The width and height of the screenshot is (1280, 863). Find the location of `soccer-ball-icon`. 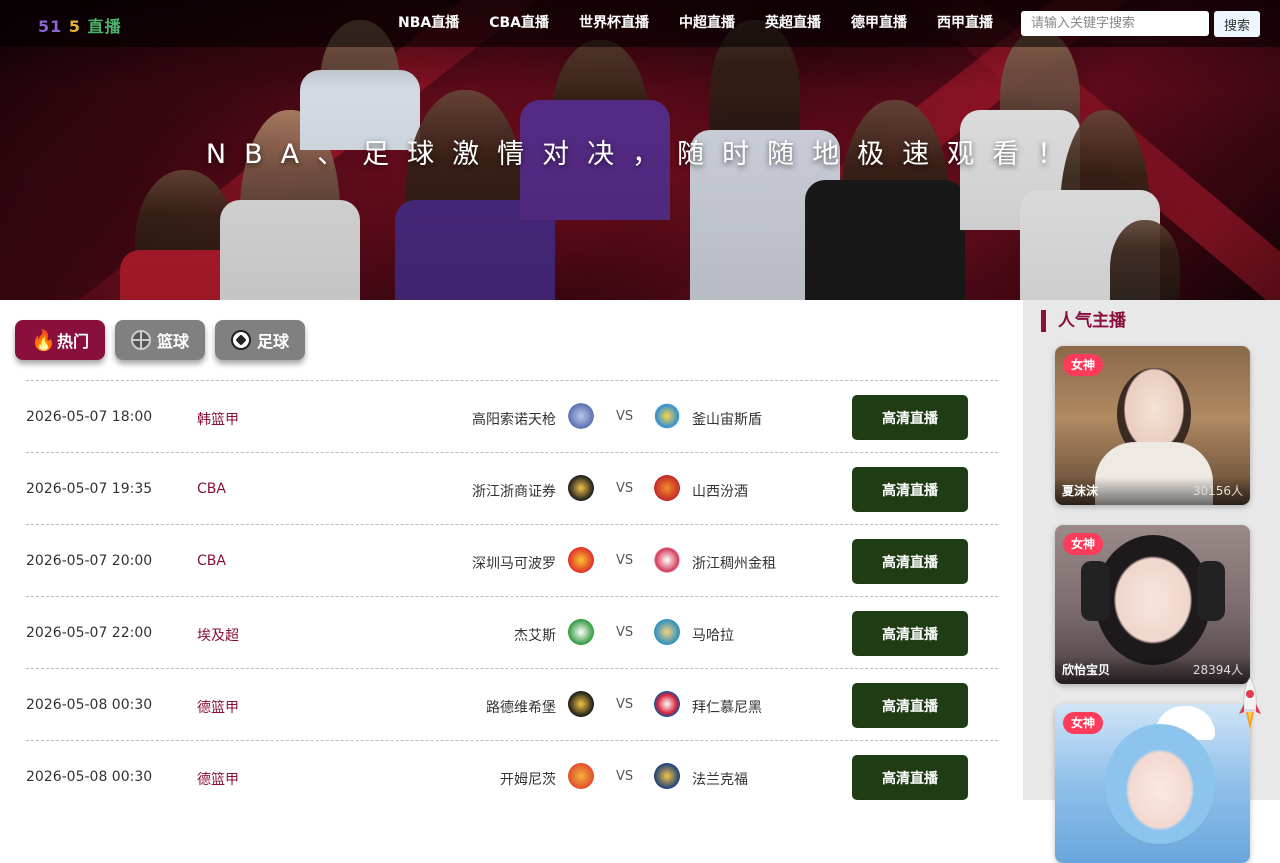

soccer-ball-icon is located at coordinates (240, 340).